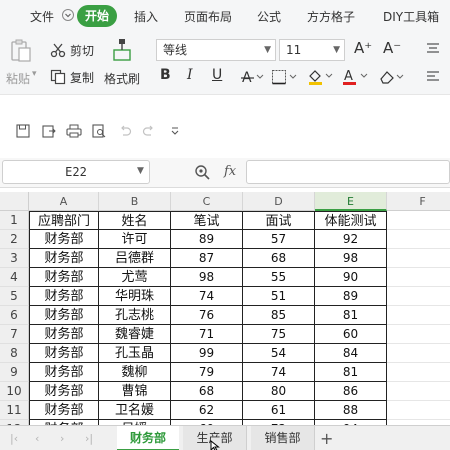  What do you see at coordinates (14, 391) in the screenshot?
I see `row-header: 10` at bounding box center [14, 391].